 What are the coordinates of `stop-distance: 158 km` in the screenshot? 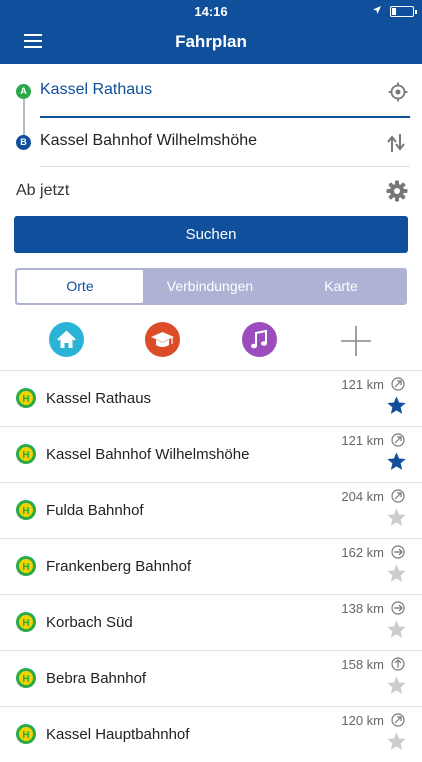 It's located at (362, 664).